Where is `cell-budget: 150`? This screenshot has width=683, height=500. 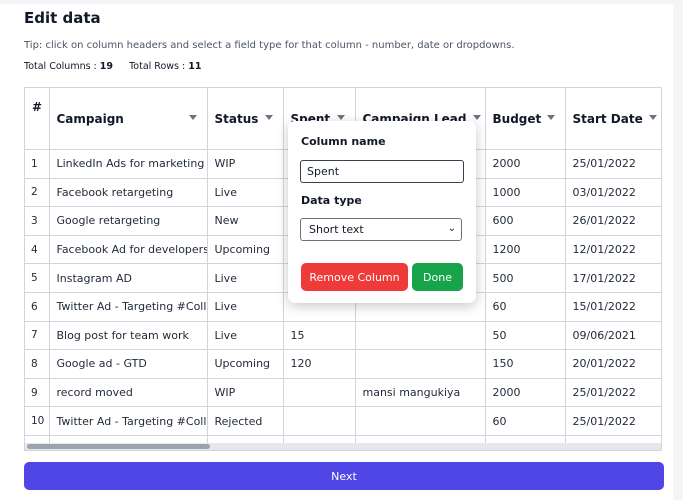
cell-budget: 150 is located at coordinates (525, 364).